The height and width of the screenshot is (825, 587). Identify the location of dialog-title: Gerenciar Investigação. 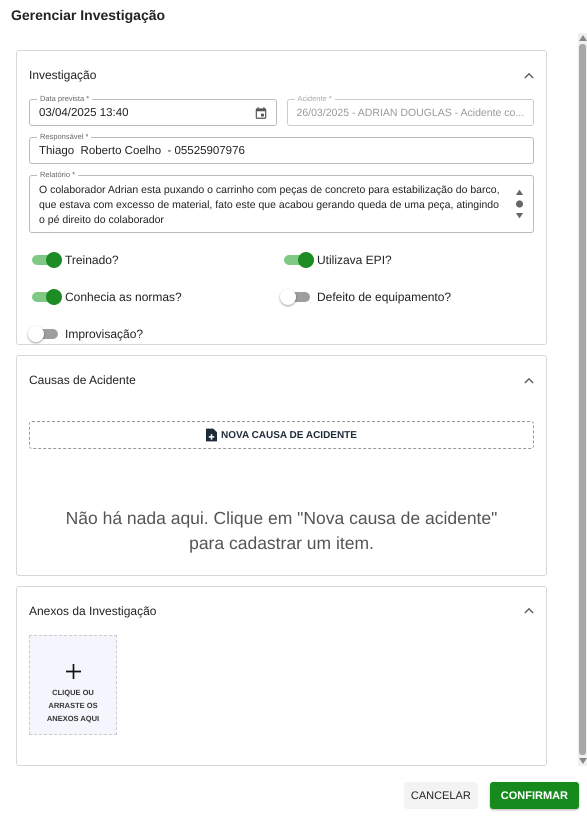
(88, 15).